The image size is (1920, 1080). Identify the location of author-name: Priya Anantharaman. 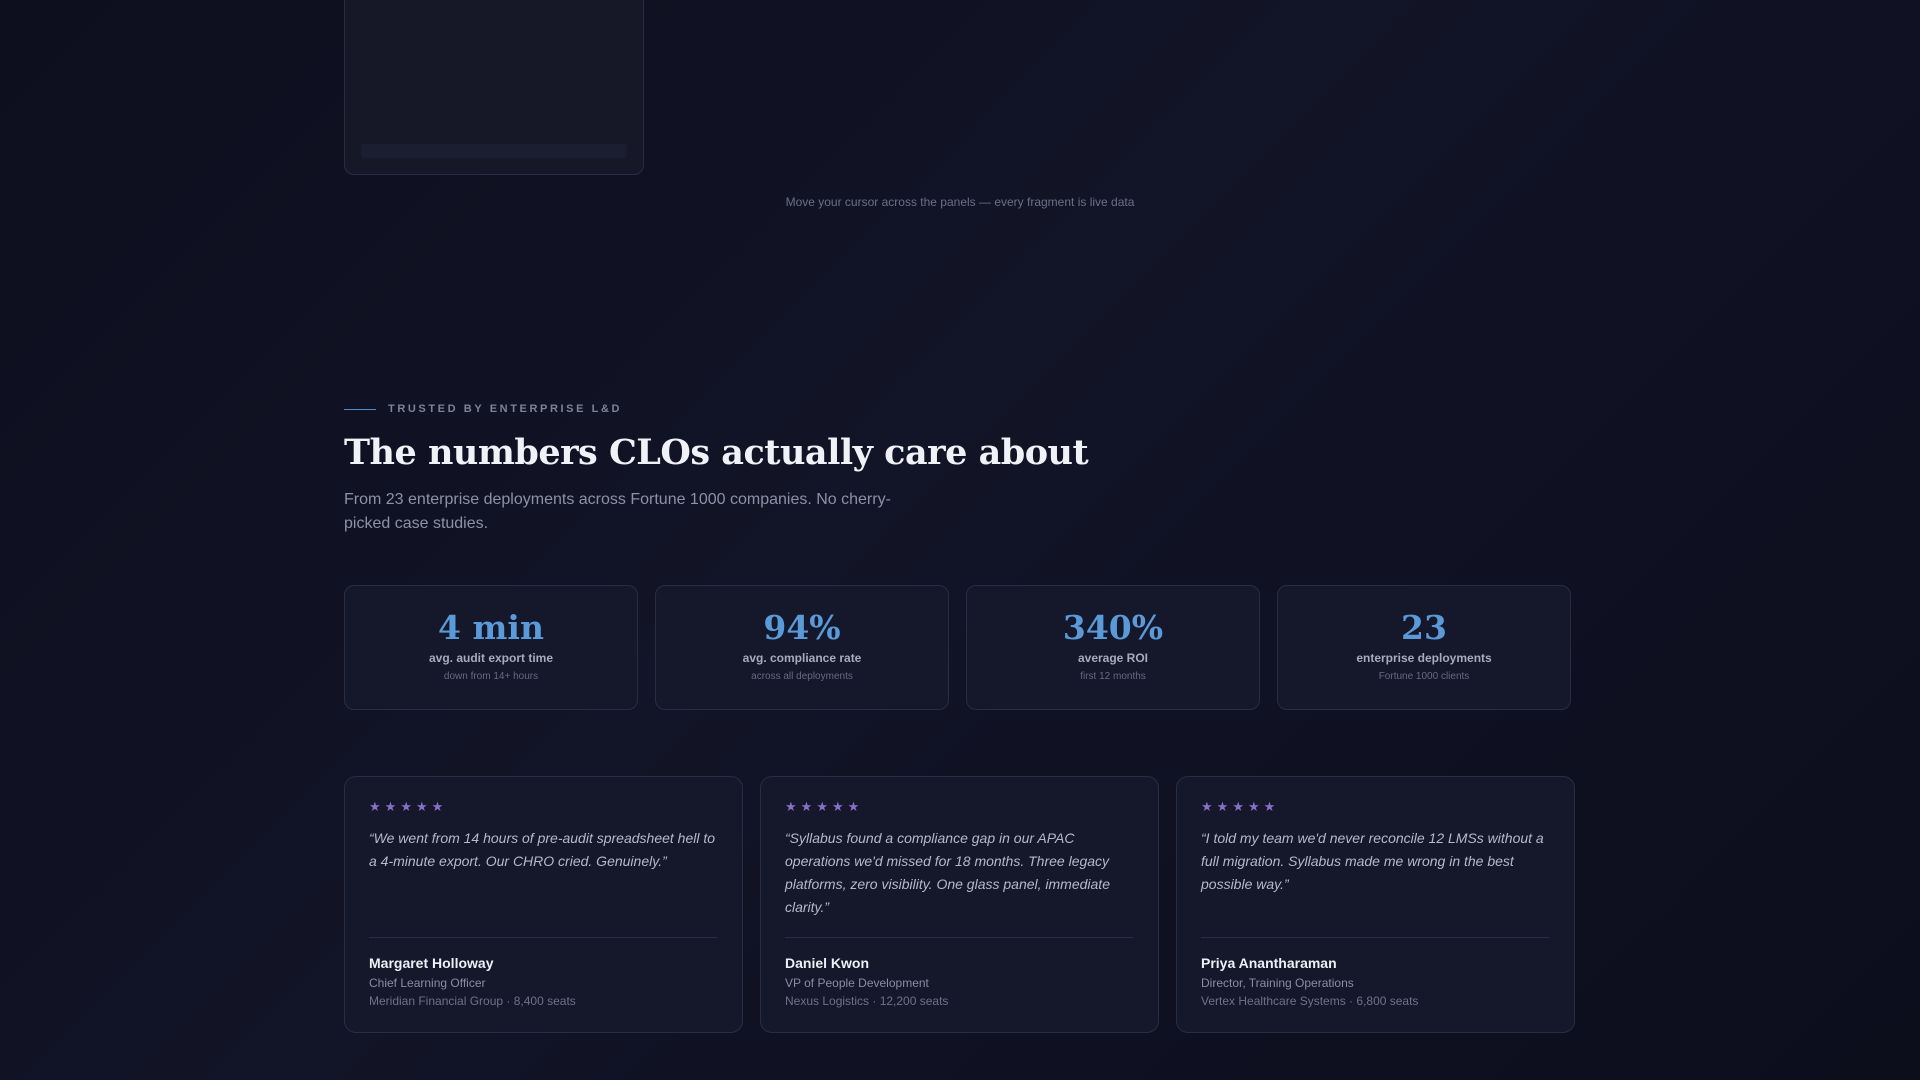
(1269, 963).